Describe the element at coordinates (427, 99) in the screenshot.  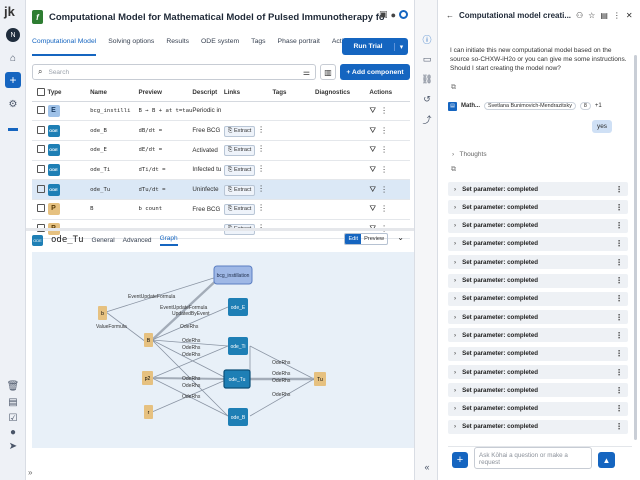
I see `history-icon: ↺` at that location.